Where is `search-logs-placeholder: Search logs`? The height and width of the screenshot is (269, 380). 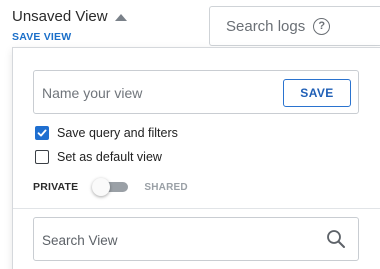 search-logs-placeholder: Search logs is located at coordinates (266, 26).